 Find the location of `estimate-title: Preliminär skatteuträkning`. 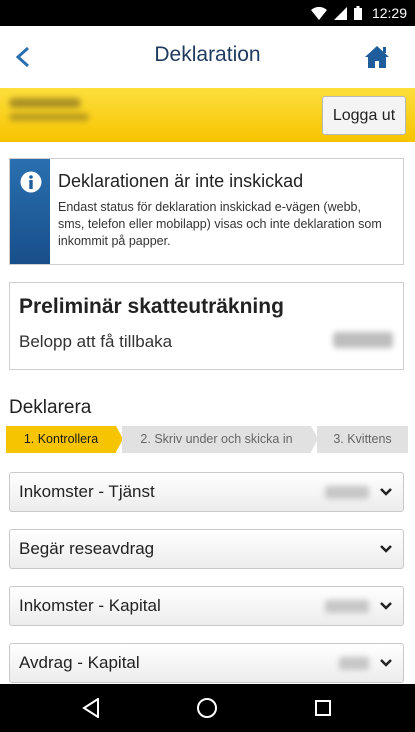

estimate-title: Preliminär skatteuträkning is located at coordinates (151, 306).